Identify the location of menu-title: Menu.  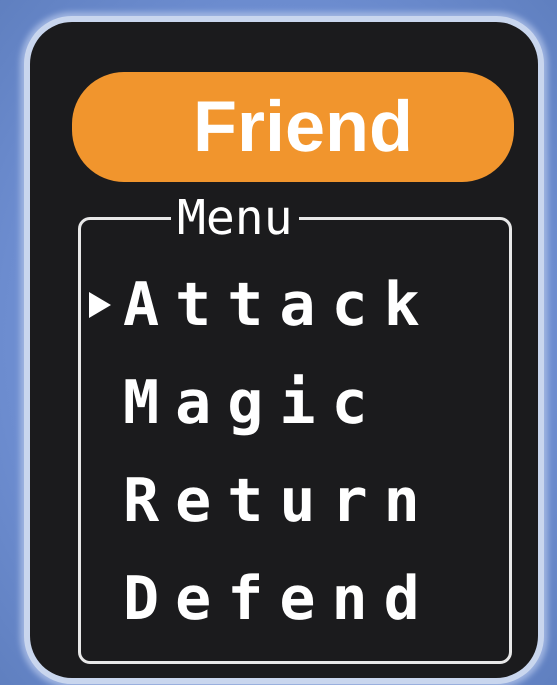
(235, 218).